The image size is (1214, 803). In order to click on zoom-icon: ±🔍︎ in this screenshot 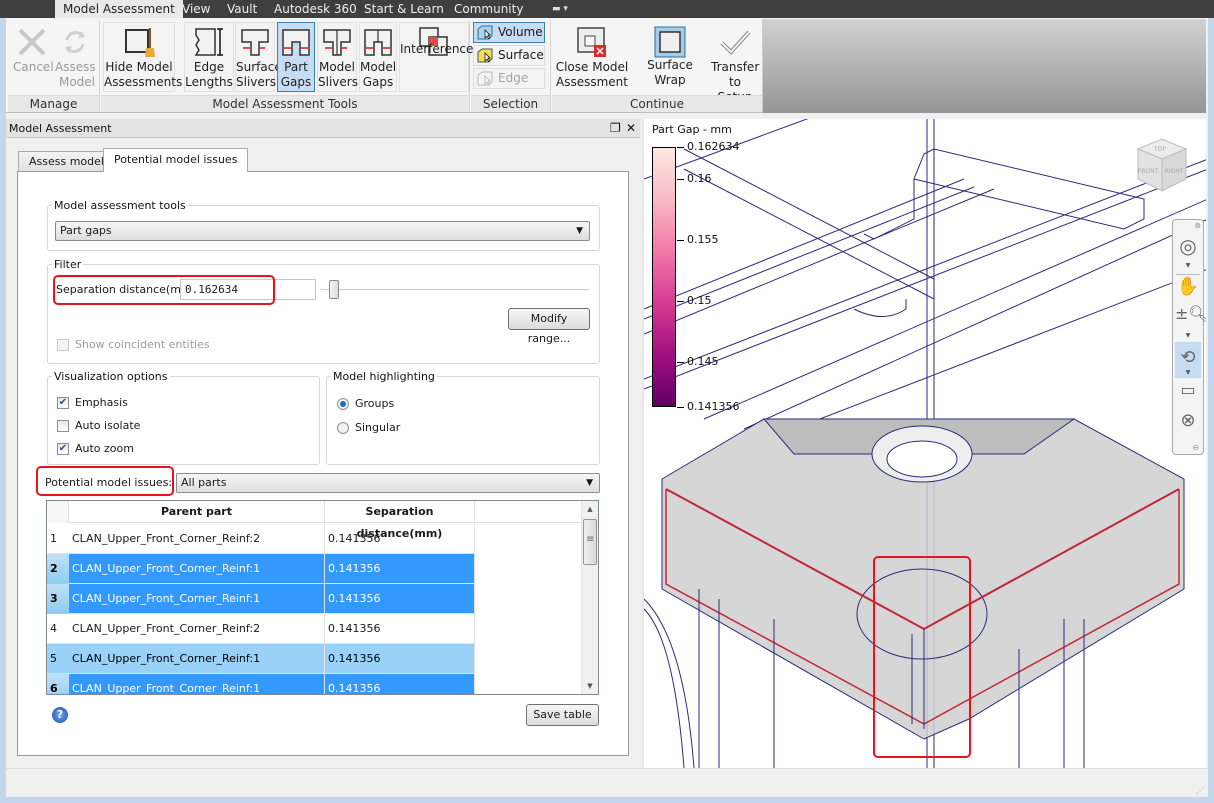, I will do `click(1190, 317)`.